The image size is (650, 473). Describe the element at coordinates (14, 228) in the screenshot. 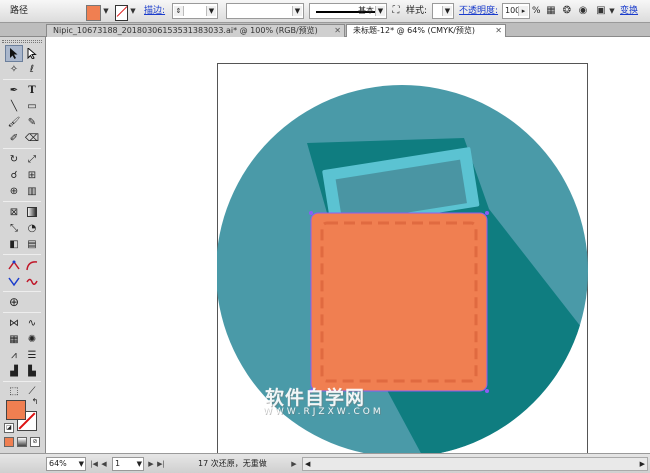

I see `eyedropper-tool-icon: ⤡` at that location.